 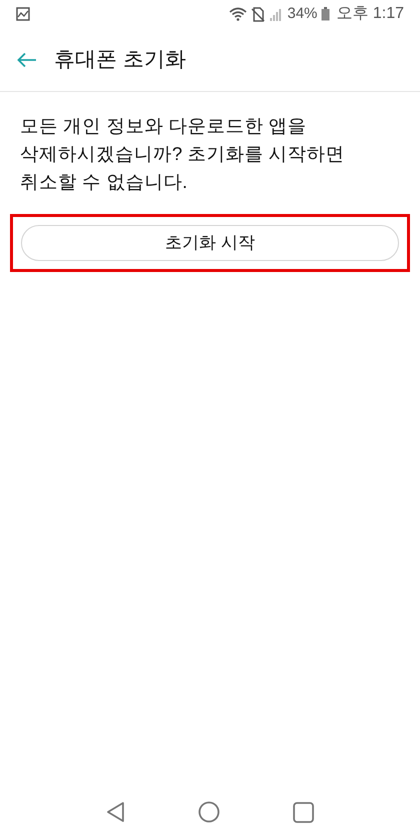 I want to click on back-arrow-icon, so click(x=27, y=60).